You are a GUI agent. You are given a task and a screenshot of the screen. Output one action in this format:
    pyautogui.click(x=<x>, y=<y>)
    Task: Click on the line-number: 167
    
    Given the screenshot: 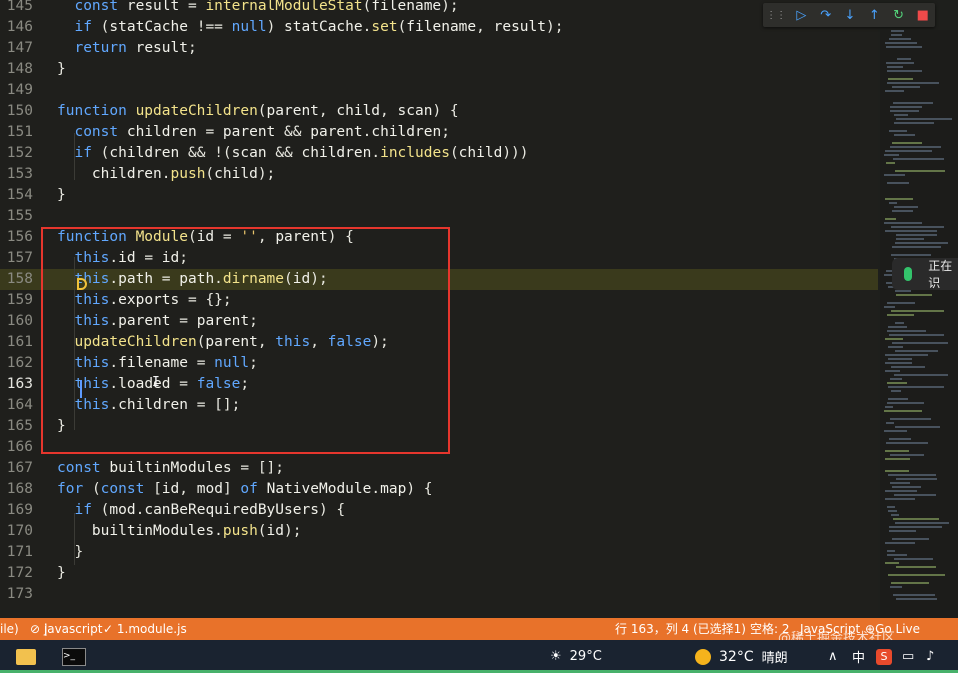 What is the action you would take?
    pyautogui.click(x=16, y=468)
    